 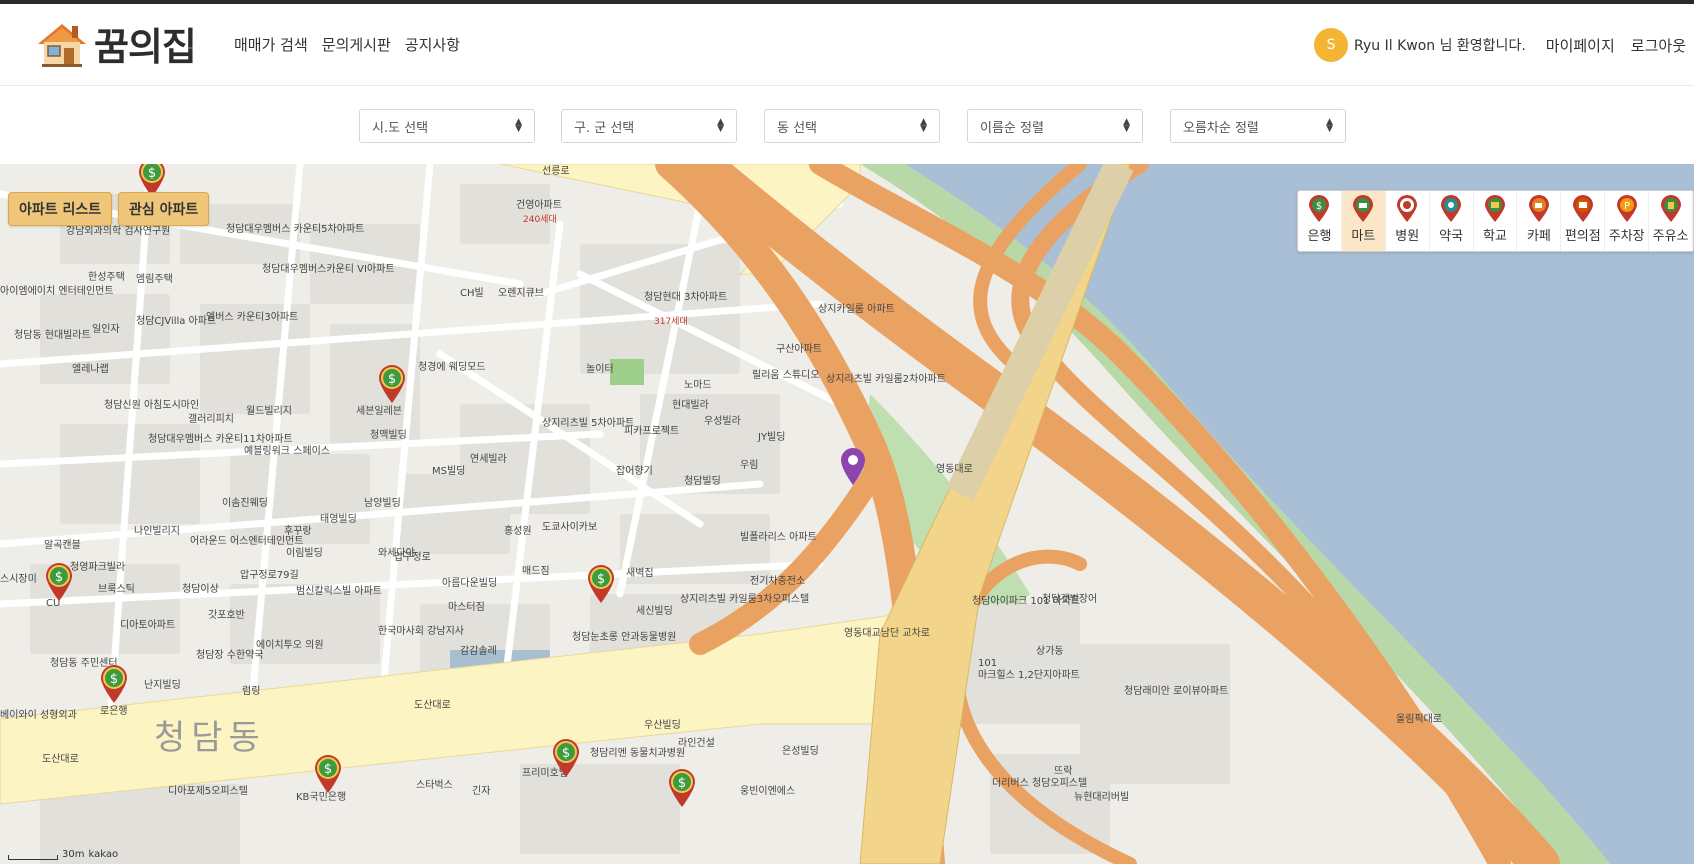 I want to click on map-label: 이솜진웨딩, so click(x=245, y=503).